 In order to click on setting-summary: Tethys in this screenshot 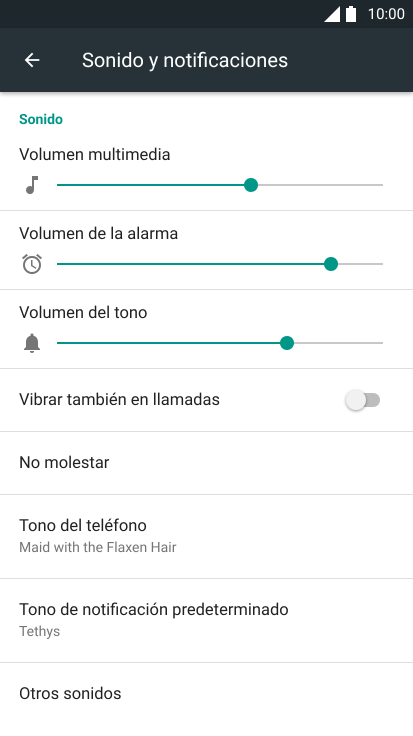, I will do `click(40, 632)`.